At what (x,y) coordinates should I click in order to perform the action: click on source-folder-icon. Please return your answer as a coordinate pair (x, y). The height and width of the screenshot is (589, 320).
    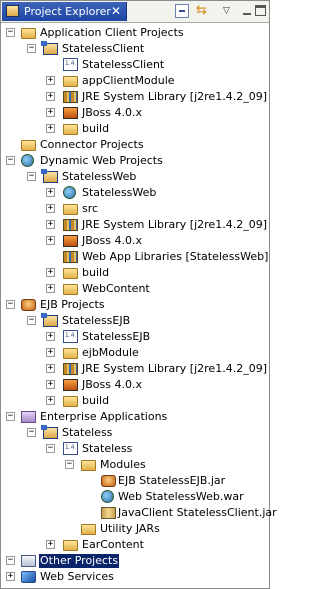
    Looking at the image, I should click on (70, 81).